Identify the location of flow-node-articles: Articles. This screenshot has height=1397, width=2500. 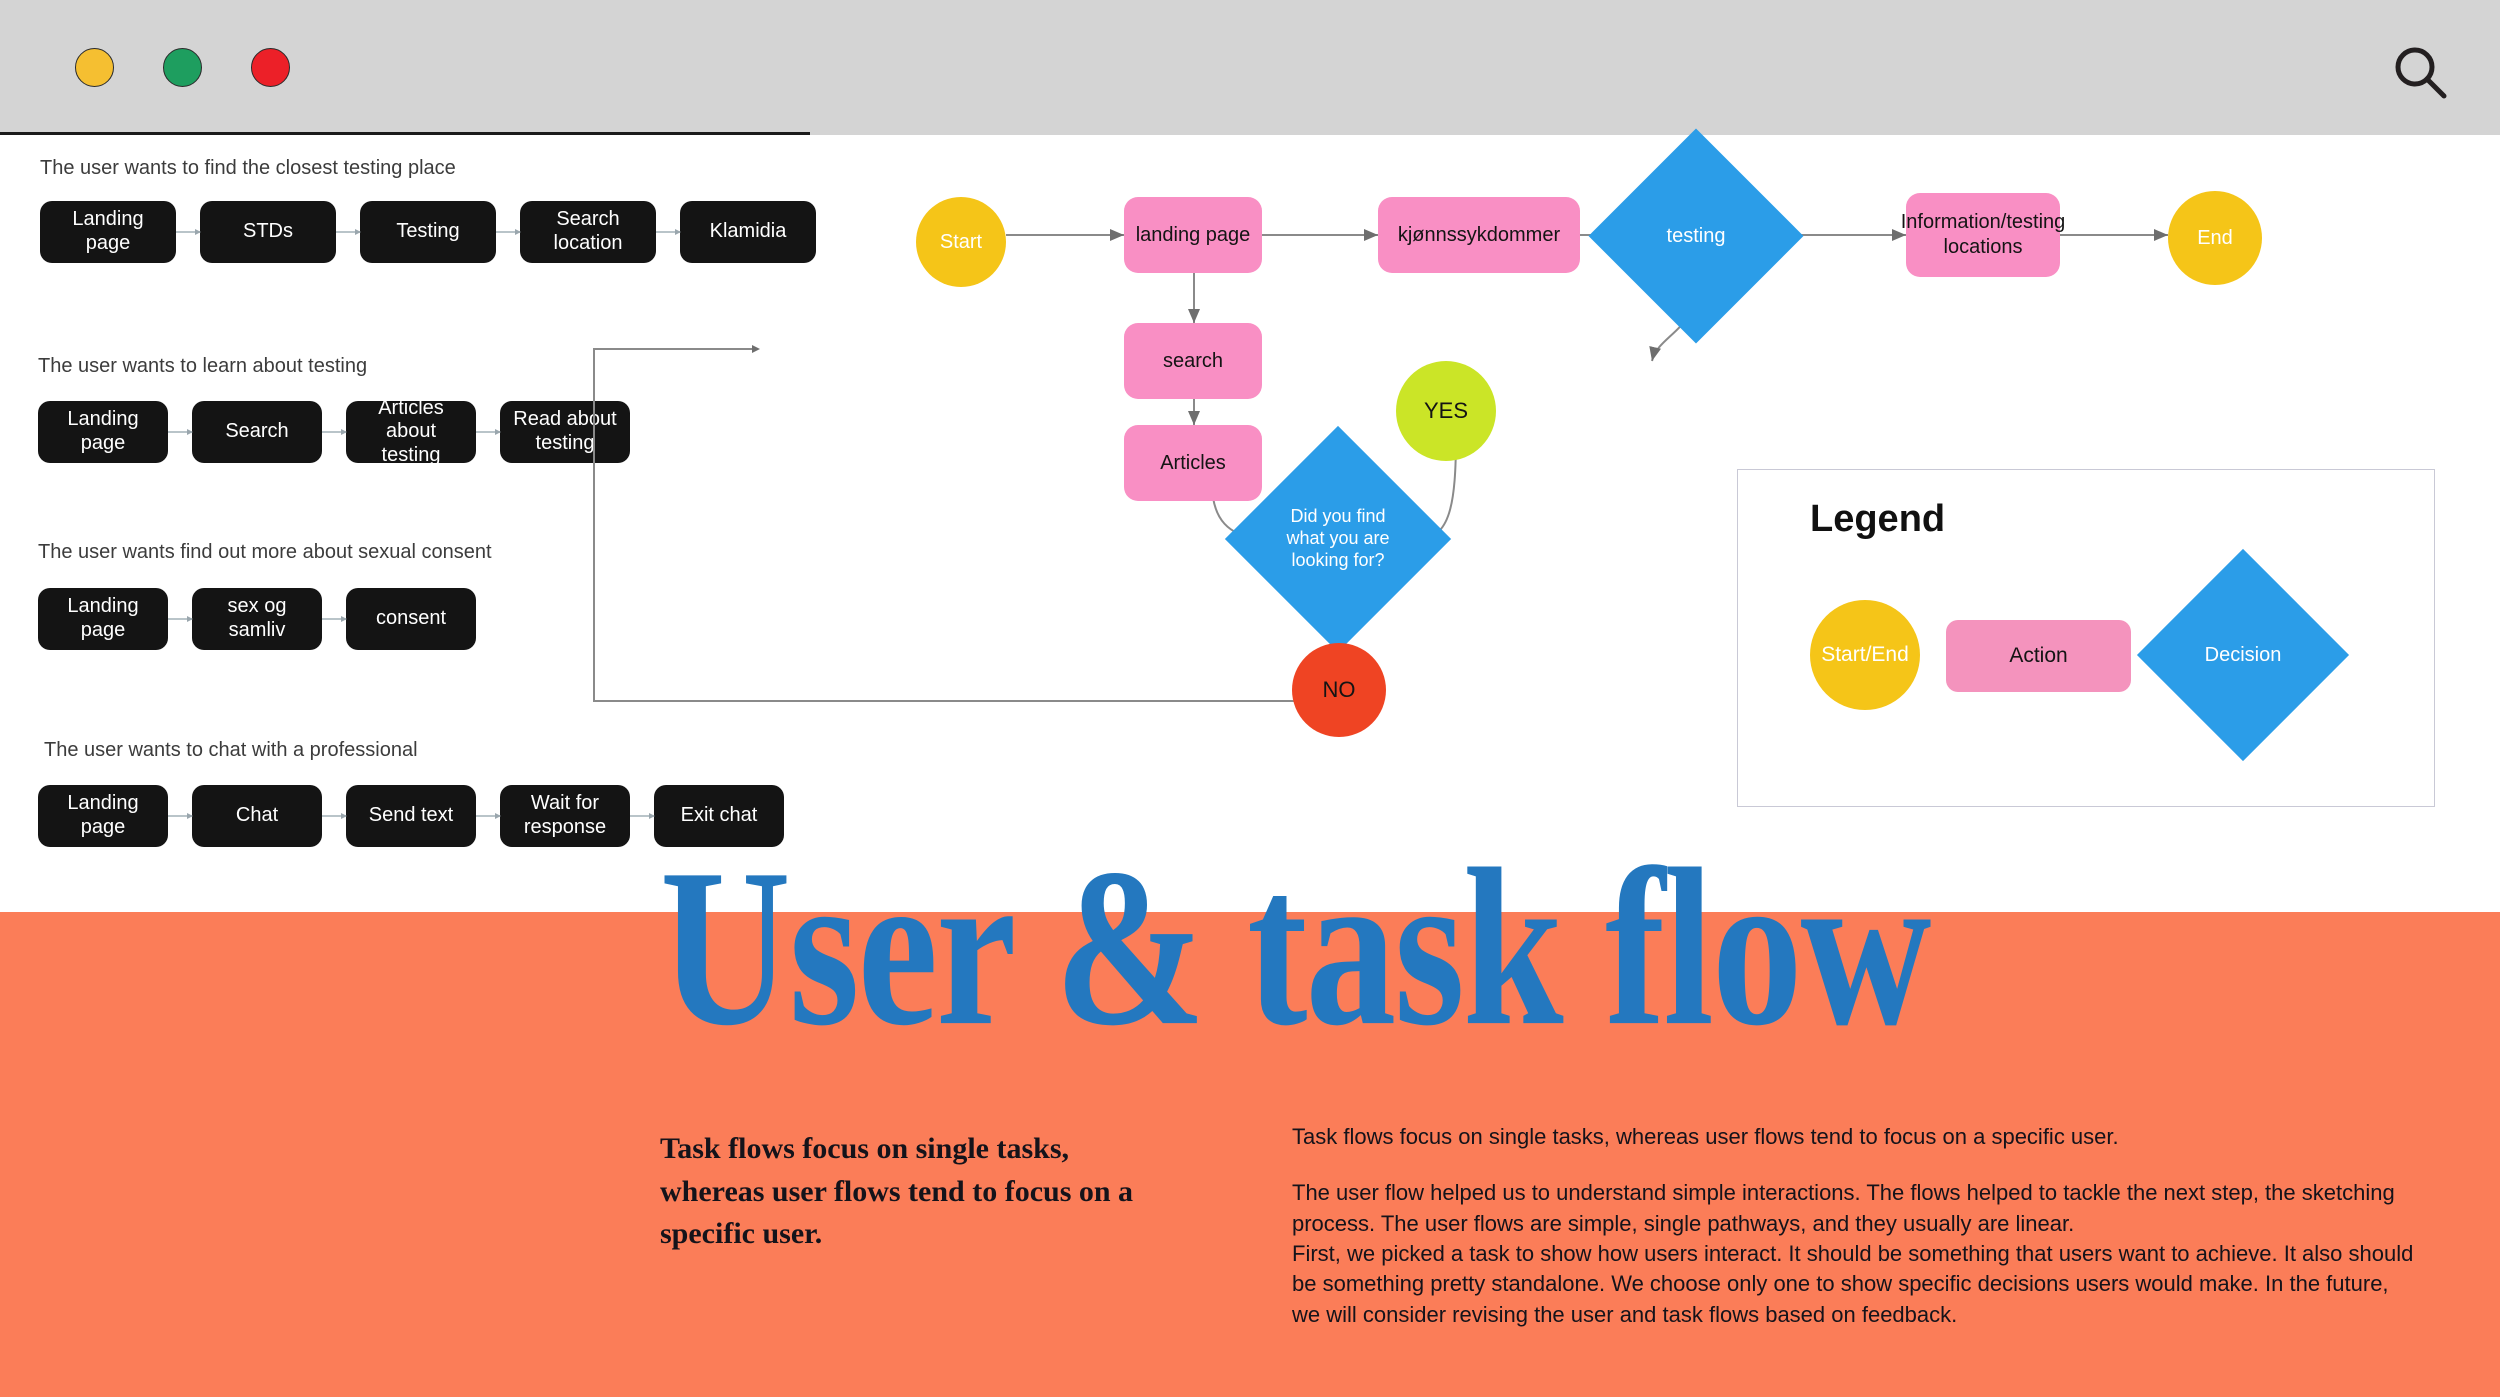
(1193, 463).